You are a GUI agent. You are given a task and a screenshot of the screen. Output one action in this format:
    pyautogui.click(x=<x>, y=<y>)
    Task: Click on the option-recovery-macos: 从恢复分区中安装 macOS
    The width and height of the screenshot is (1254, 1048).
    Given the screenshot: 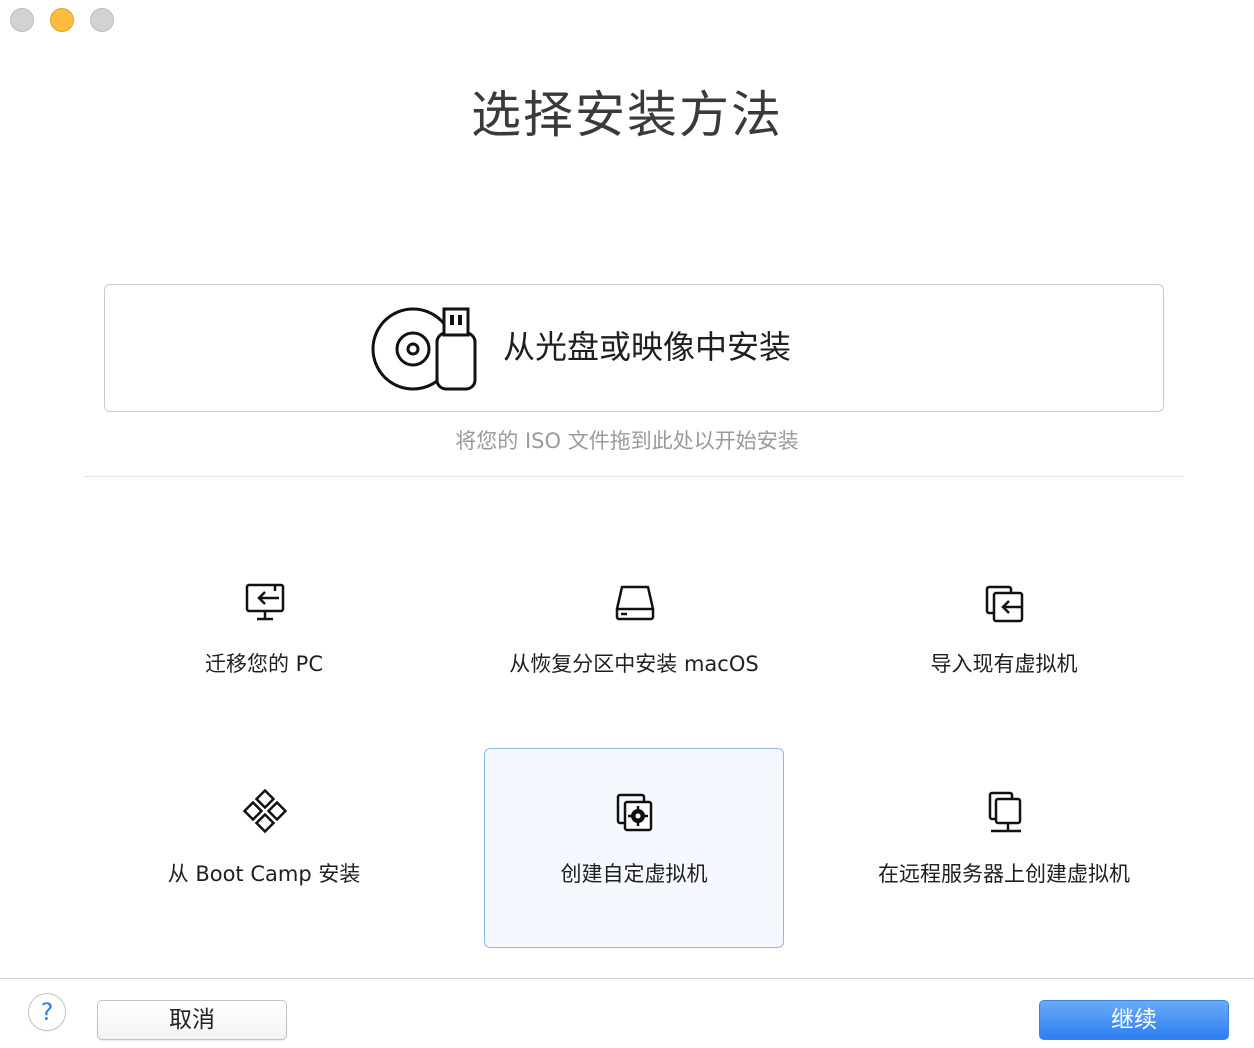 What is the action you would take?
    pyautogui.click(x=634, y=648)
    